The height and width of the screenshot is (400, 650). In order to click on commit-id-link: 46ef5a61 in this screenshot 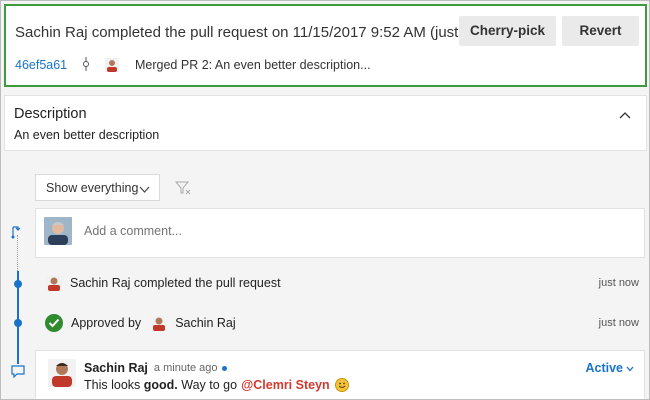, I will do `click(44, 65)`.